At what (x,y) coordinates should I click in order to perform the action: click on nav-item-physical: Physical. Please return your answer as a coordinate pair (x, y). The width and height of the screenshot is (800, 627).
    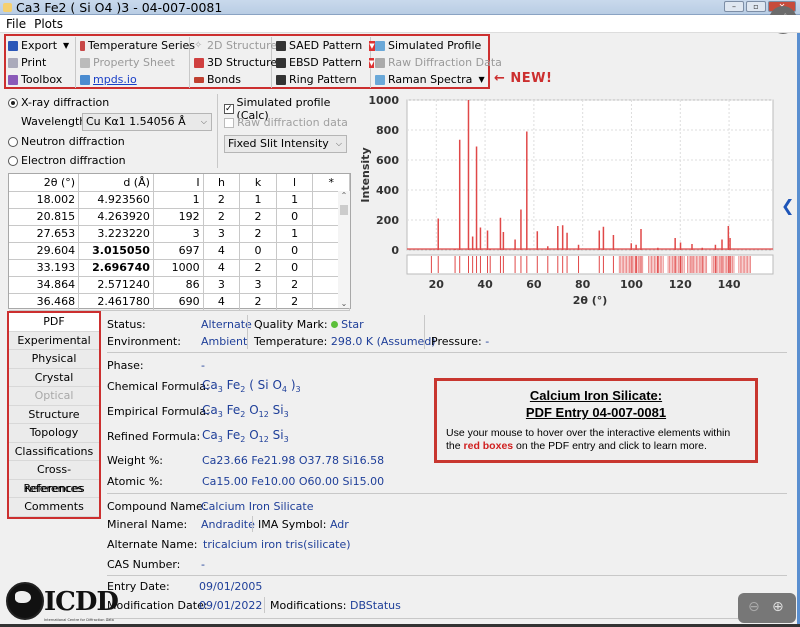
    Looking at the image, I should click on (54, 359).